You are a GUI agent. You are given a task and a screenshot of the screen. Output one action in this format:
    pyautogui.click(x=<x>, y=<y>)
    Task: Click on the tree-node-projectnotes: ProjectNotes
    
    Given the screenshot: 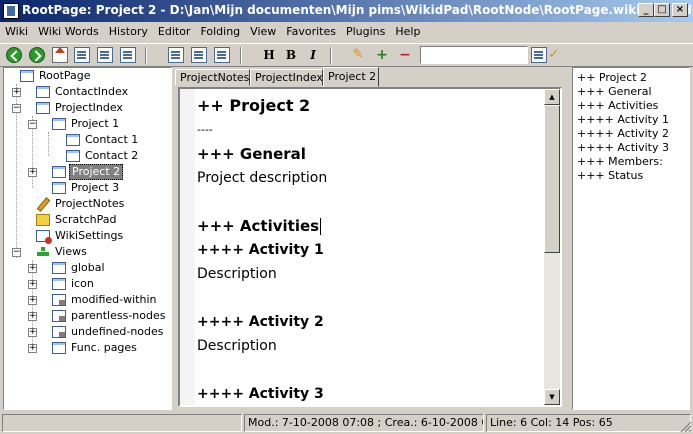 What is the action you would take?
    pyautogui.click(x=81, y=204)
    